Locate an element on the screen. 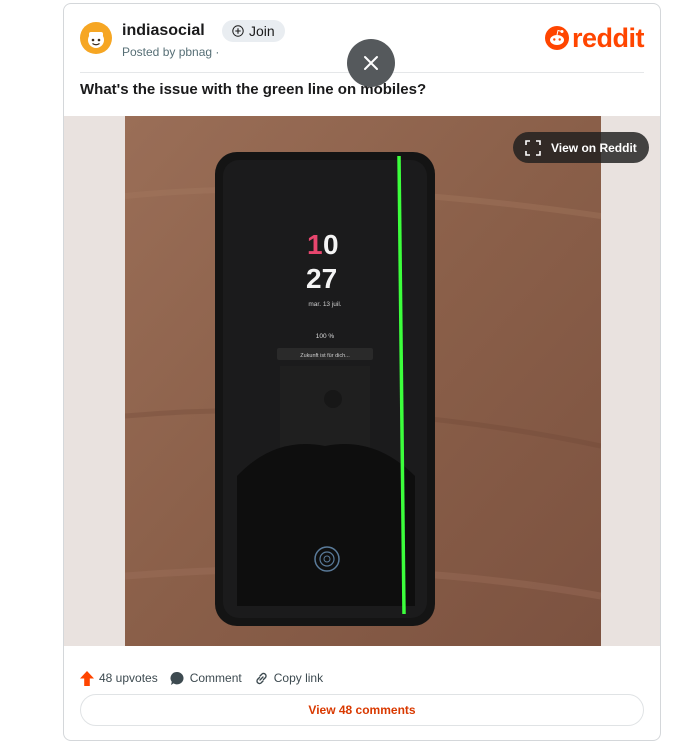 Image resolution: width=693 pixels, height=755 pixels. reddit-snoo-icon is located at coordinates (556, 38).